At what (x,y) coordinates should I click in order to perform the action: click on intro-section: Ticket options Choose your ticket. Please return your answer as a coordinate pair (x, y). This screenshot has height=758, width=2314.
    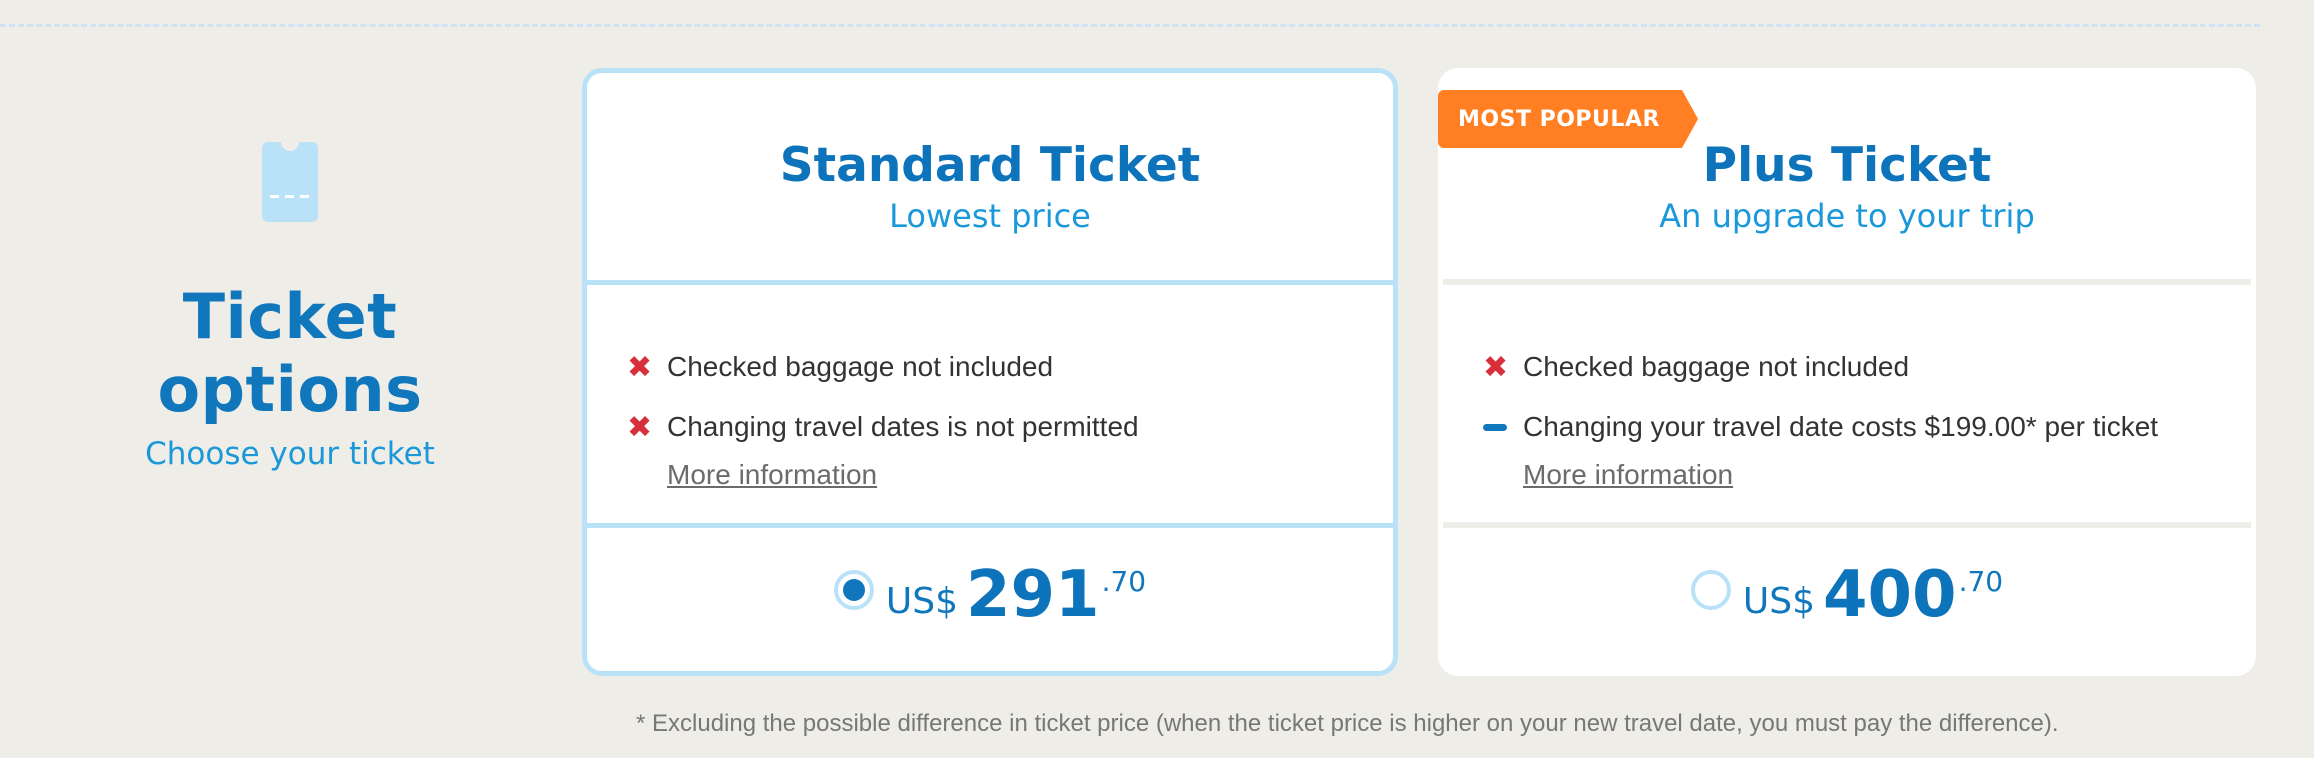
    Looking at the image, I should click on (290, 301).